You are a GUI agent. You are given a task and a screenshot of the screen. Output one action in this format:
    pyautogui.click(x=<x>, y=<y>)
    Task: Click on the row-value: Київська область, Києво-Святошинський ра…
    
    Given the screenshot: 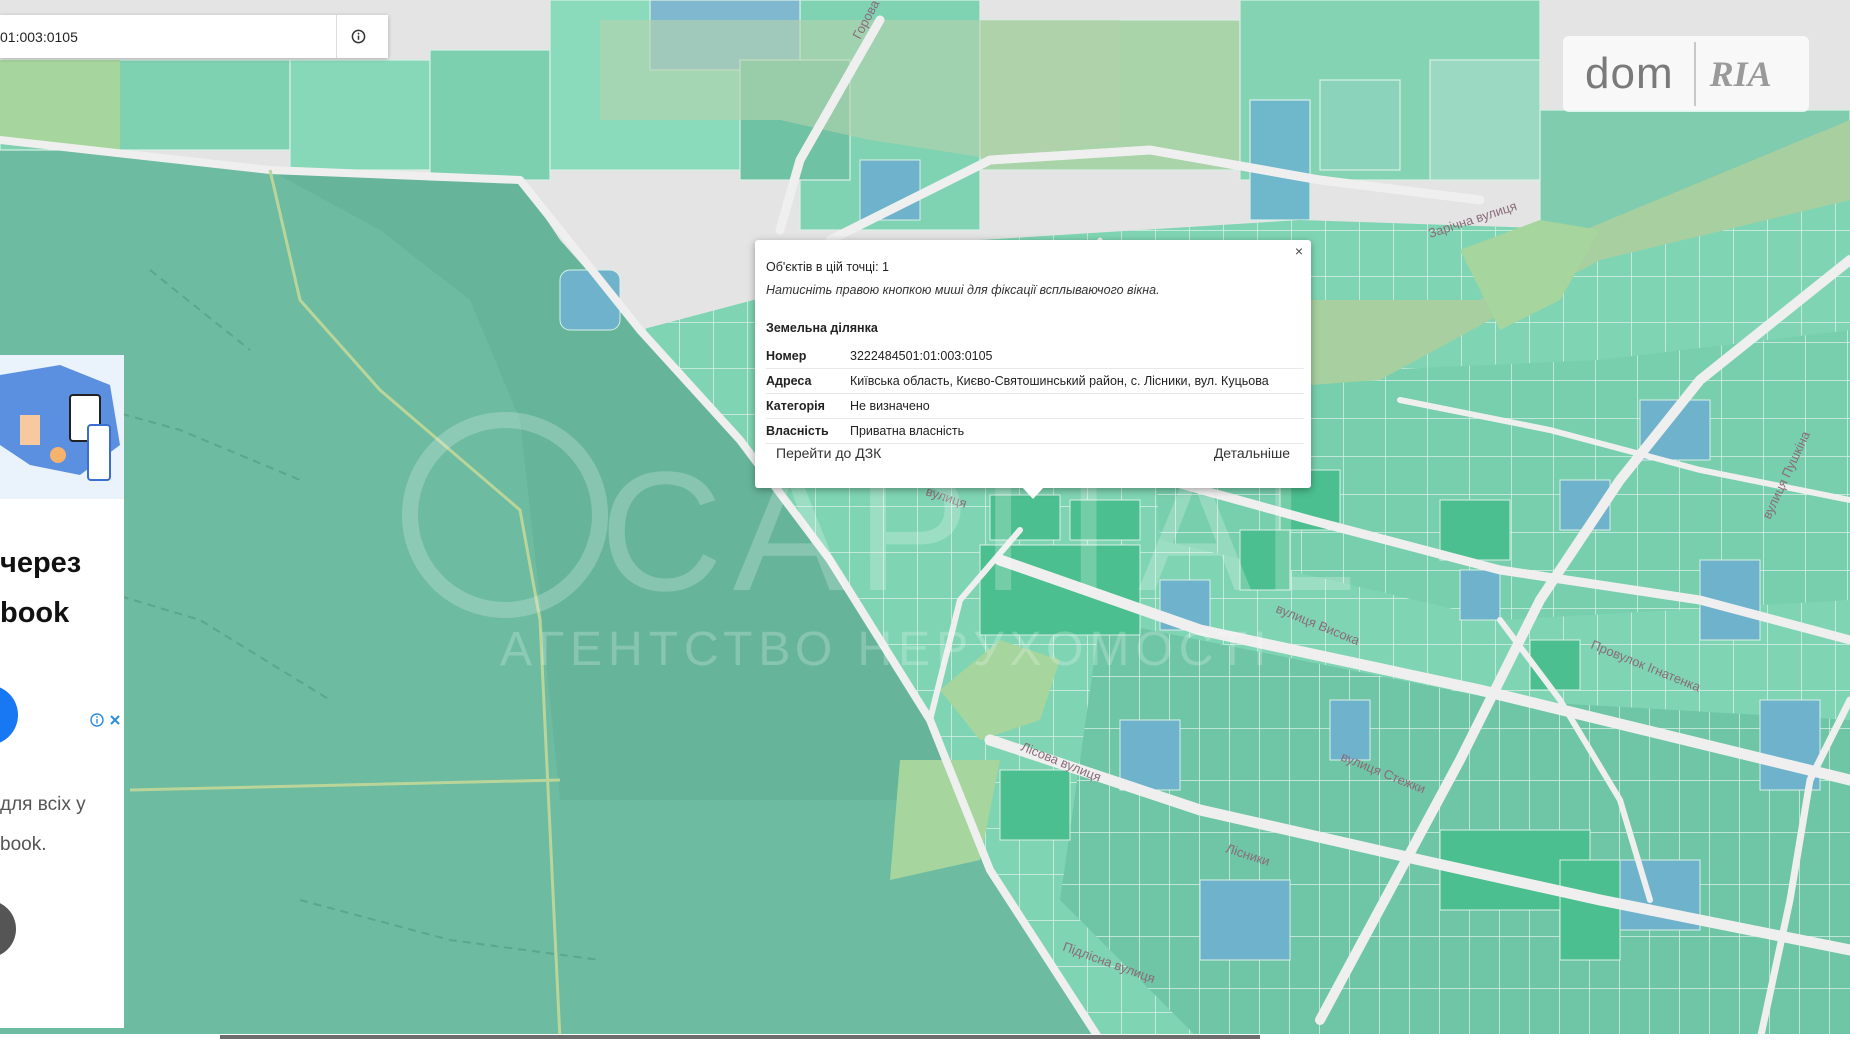 What is the action you would take?
    pyautogui.click(x=1077, y=381)
    